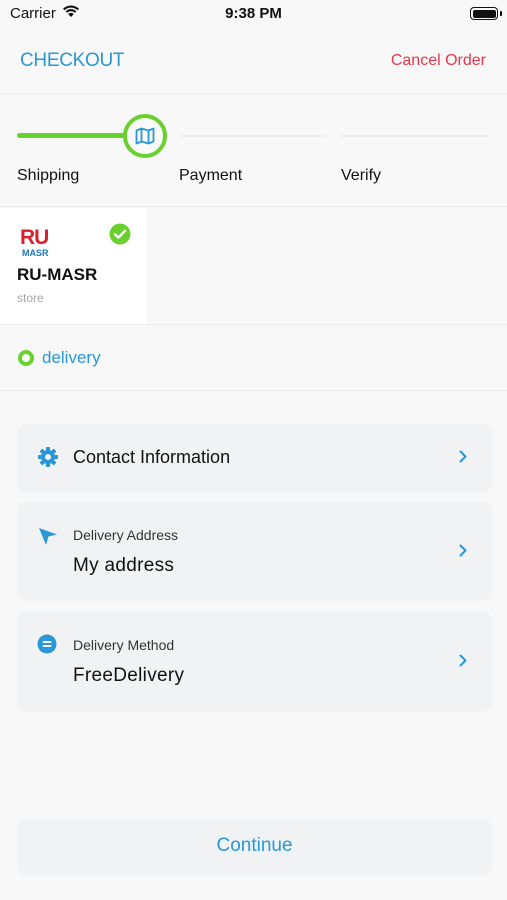  Describe the element at coordinates (253, 61) in the screenshot. I see `nav-bar: CHECKOUT Cancel Order` at that location.